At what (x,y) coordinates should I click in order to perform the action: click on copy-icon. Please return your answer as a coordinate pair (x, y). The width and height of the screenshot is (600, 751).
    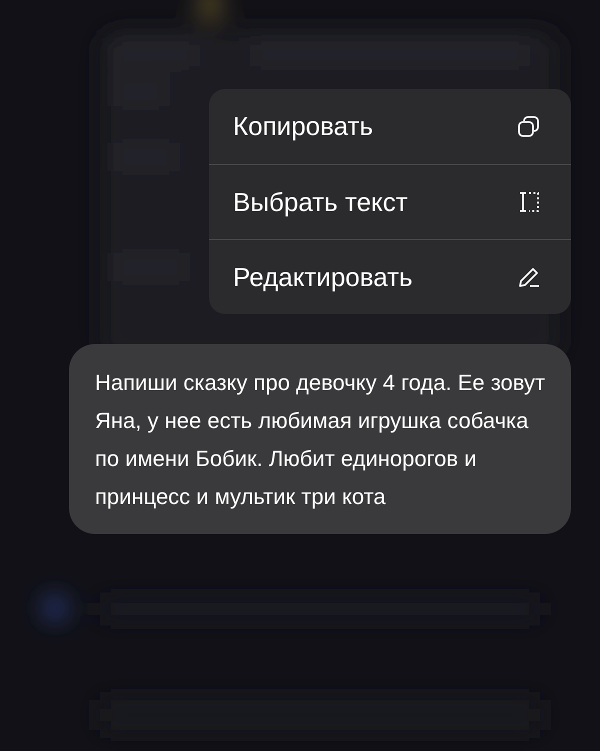
    Looking at the image, I should click on (529, 126).